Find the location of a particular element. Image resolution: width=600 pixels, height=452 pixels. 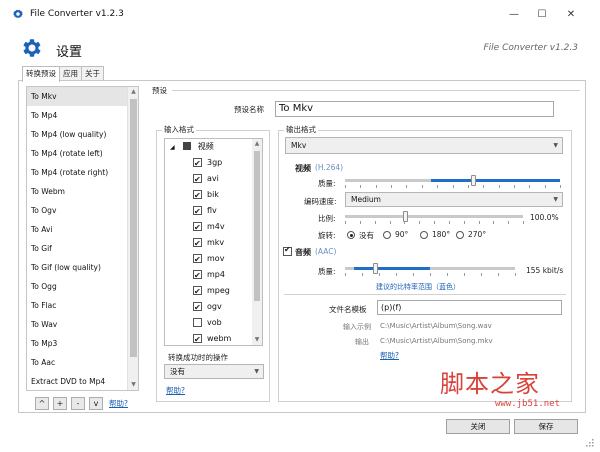

tab-presets: 转换预设 is located at coordinates (41, 74).